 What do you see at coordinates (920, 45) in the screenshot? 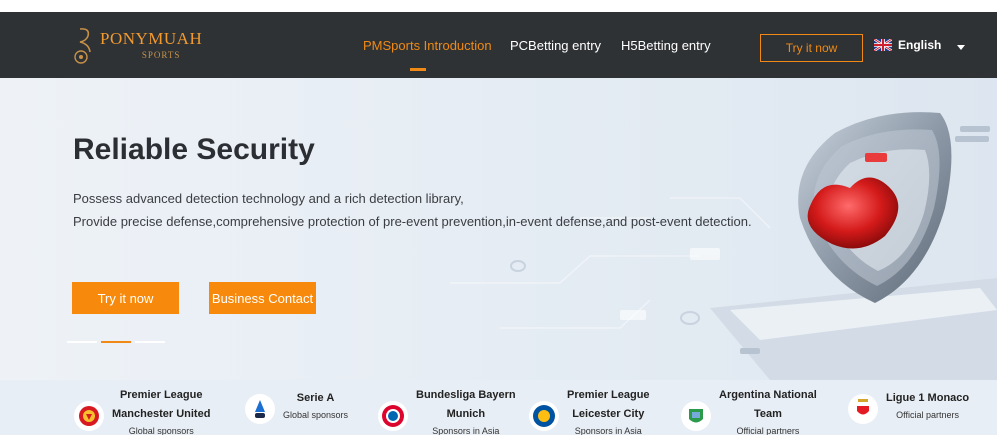
I see `language-label: English` at bounding box center [920, 45].